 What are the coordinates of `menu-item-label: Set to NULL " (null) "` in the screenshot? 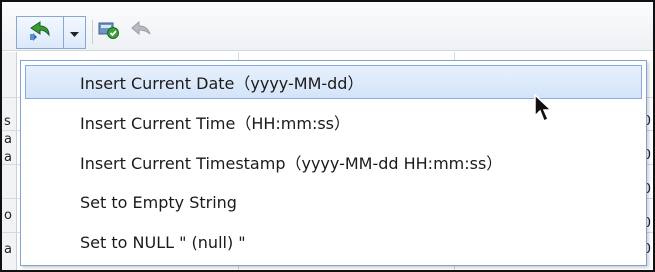 It's located at (163, 242).